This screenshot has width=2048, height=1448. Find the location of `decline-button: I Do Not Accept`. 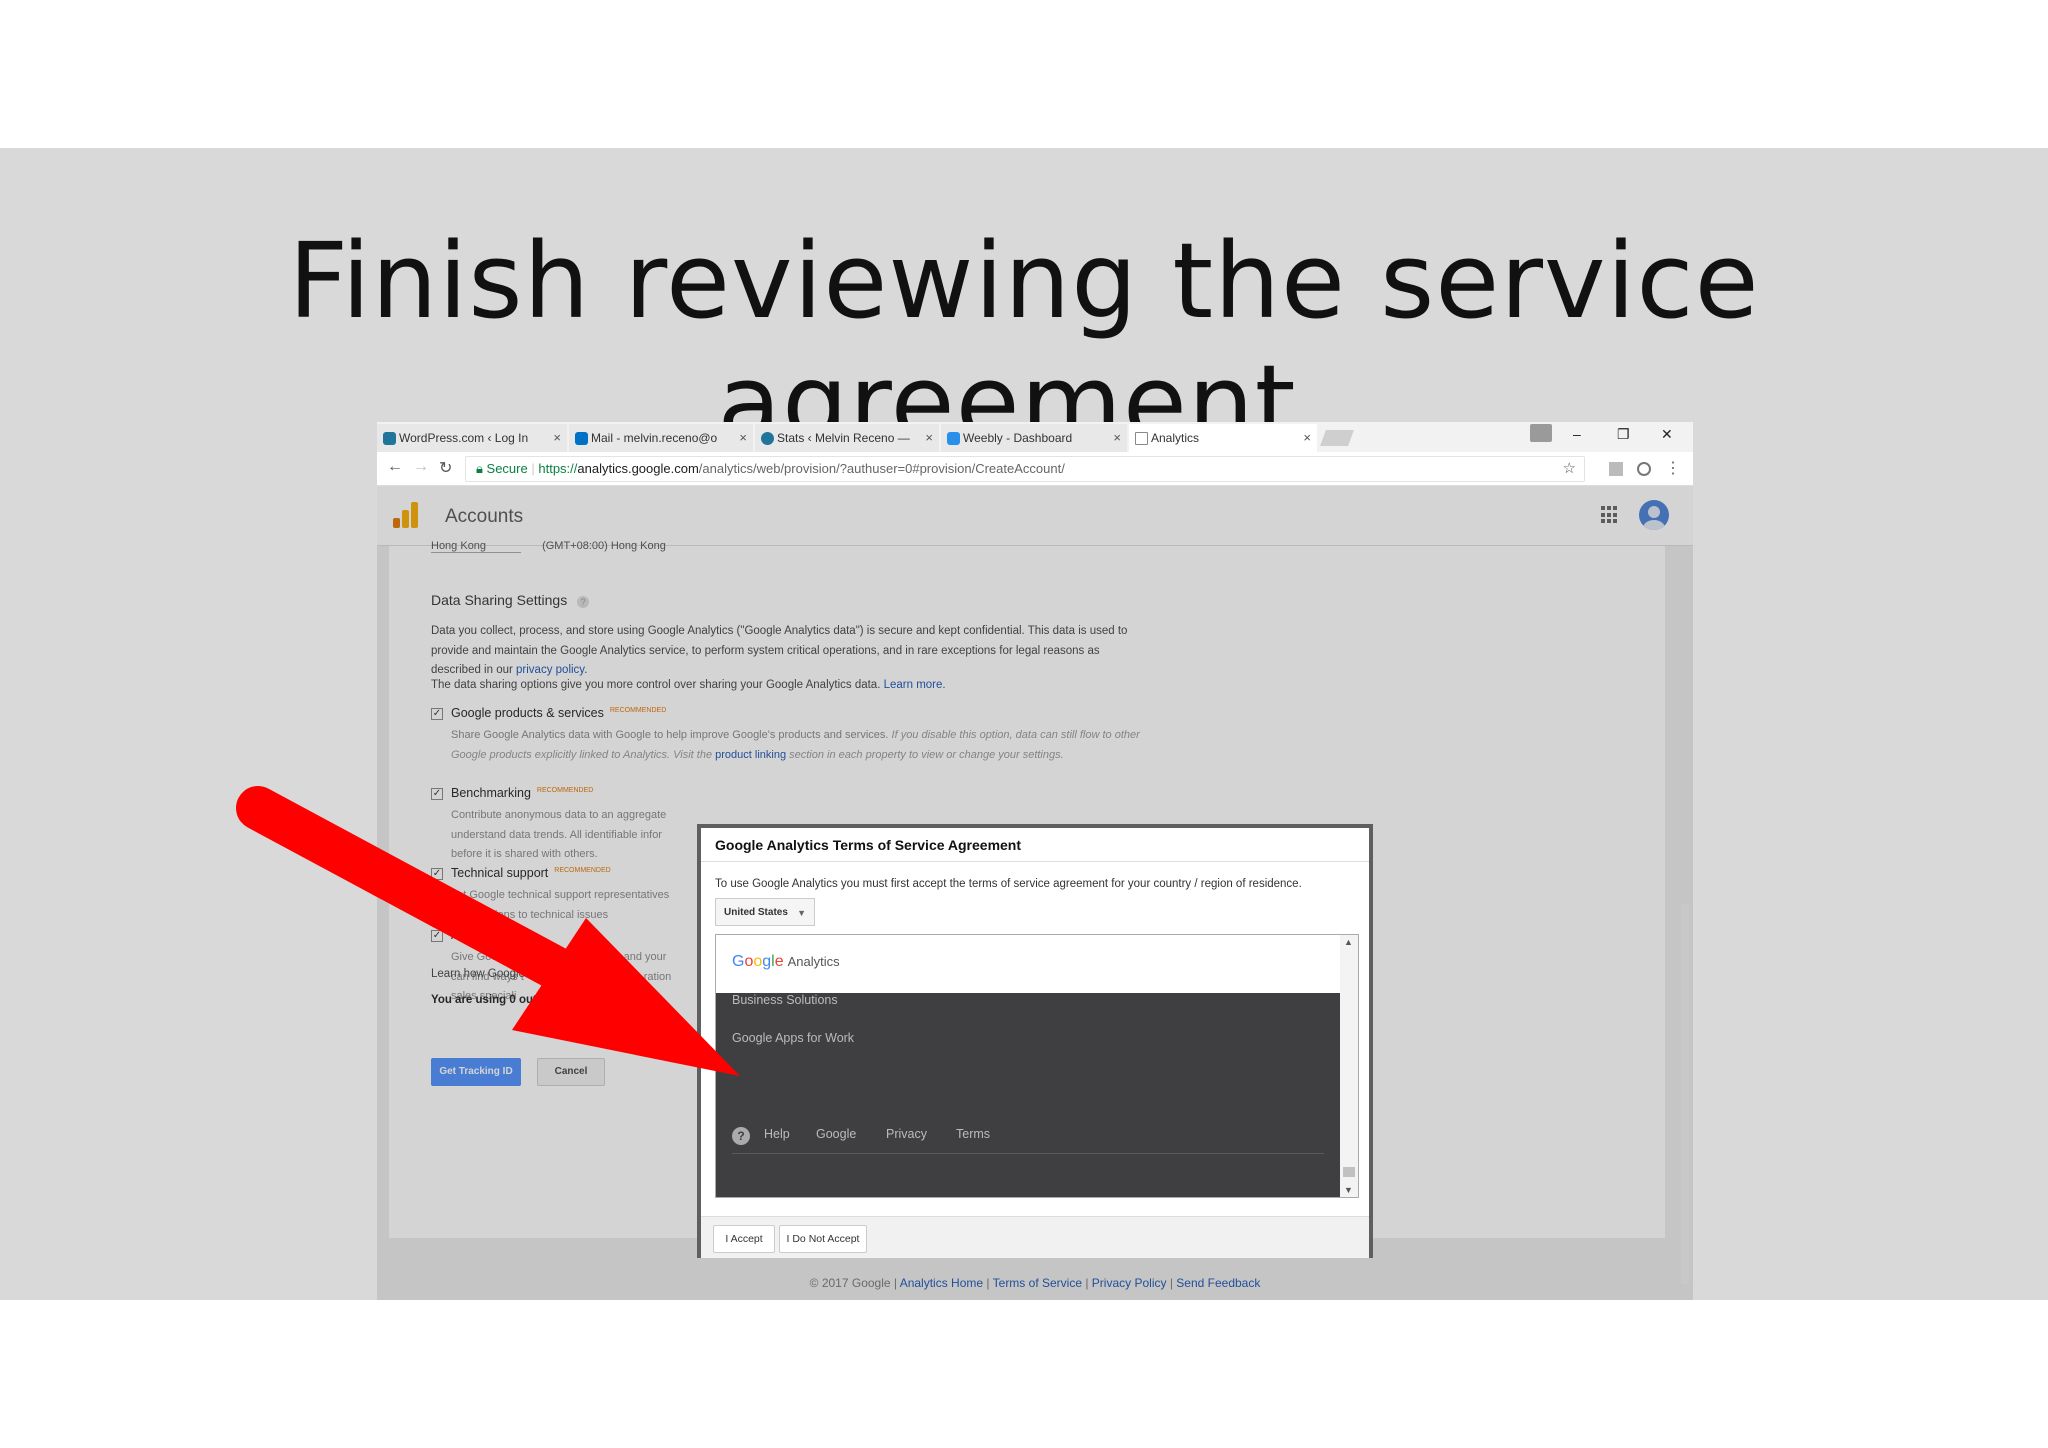

decline-button: I Do Not Accept is located at coordinates (823, 1239).